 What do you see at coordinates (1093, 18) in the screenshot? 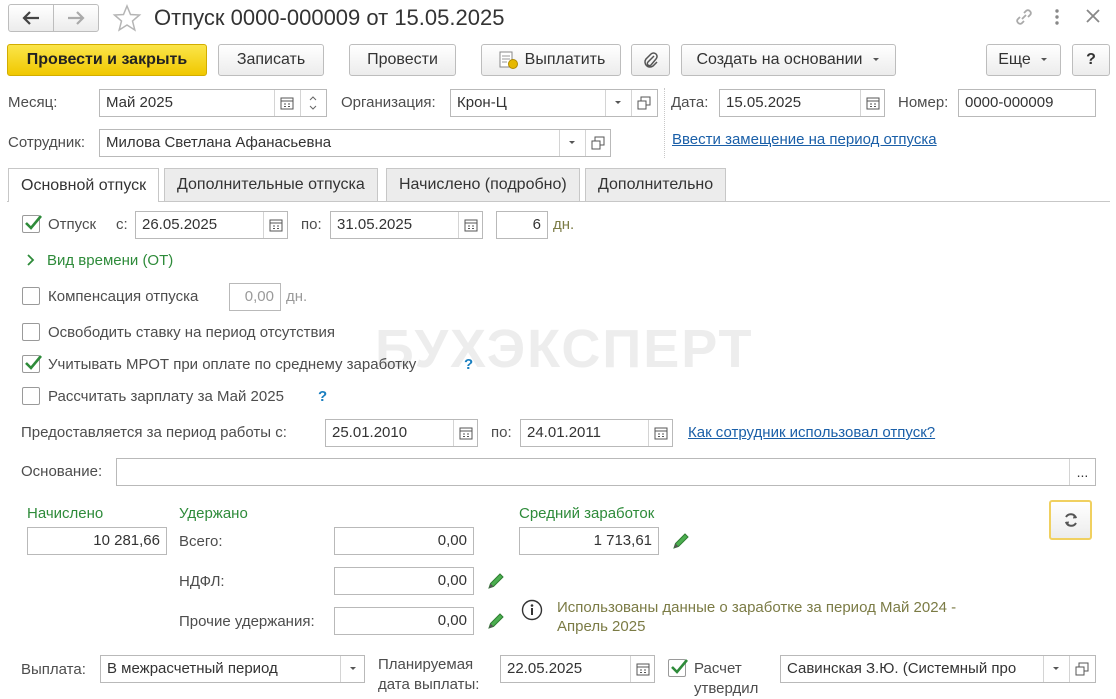
I see `close-icon` at bounding box center [1093, 18].